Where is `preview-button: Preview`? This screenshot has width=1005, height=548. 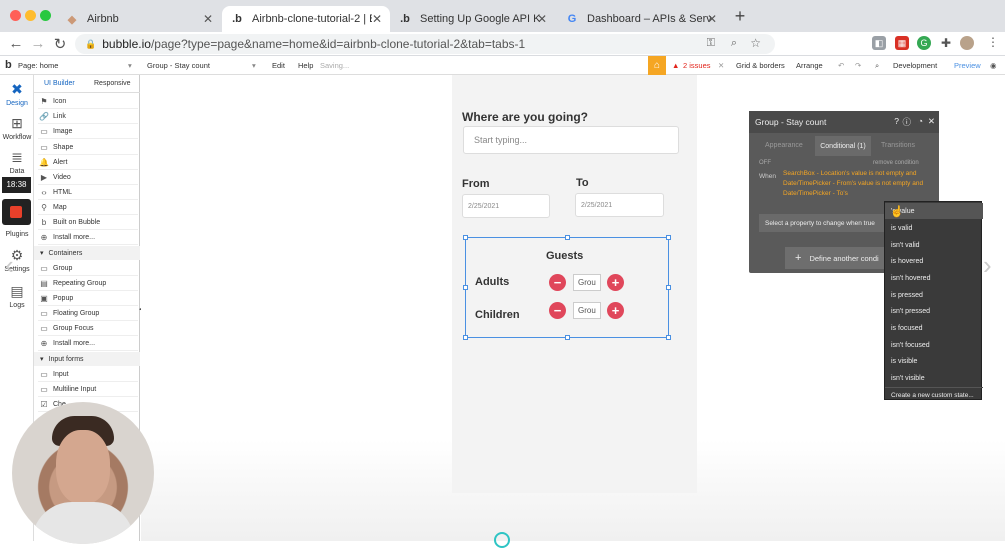
preview-button: Preview is located at coordinates (967, 65).